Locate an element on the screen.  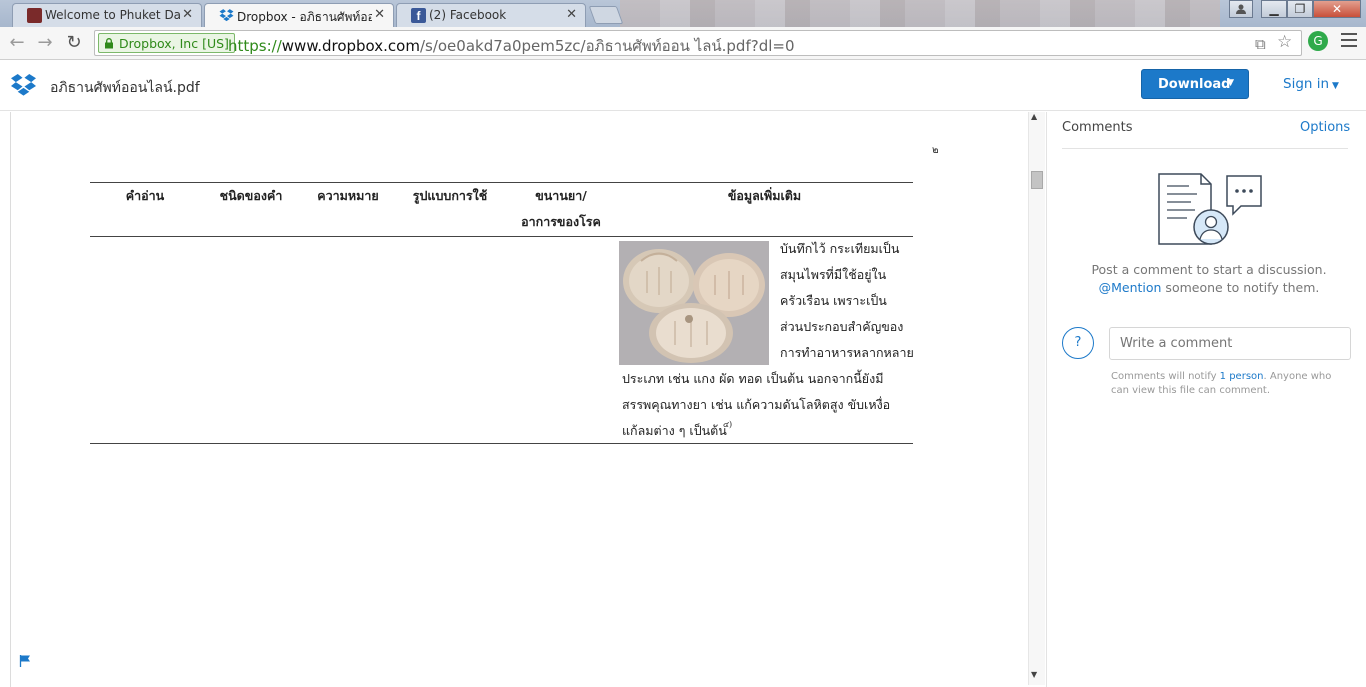
url-host: www.dropbox.com is located at coordinates (350, 46).